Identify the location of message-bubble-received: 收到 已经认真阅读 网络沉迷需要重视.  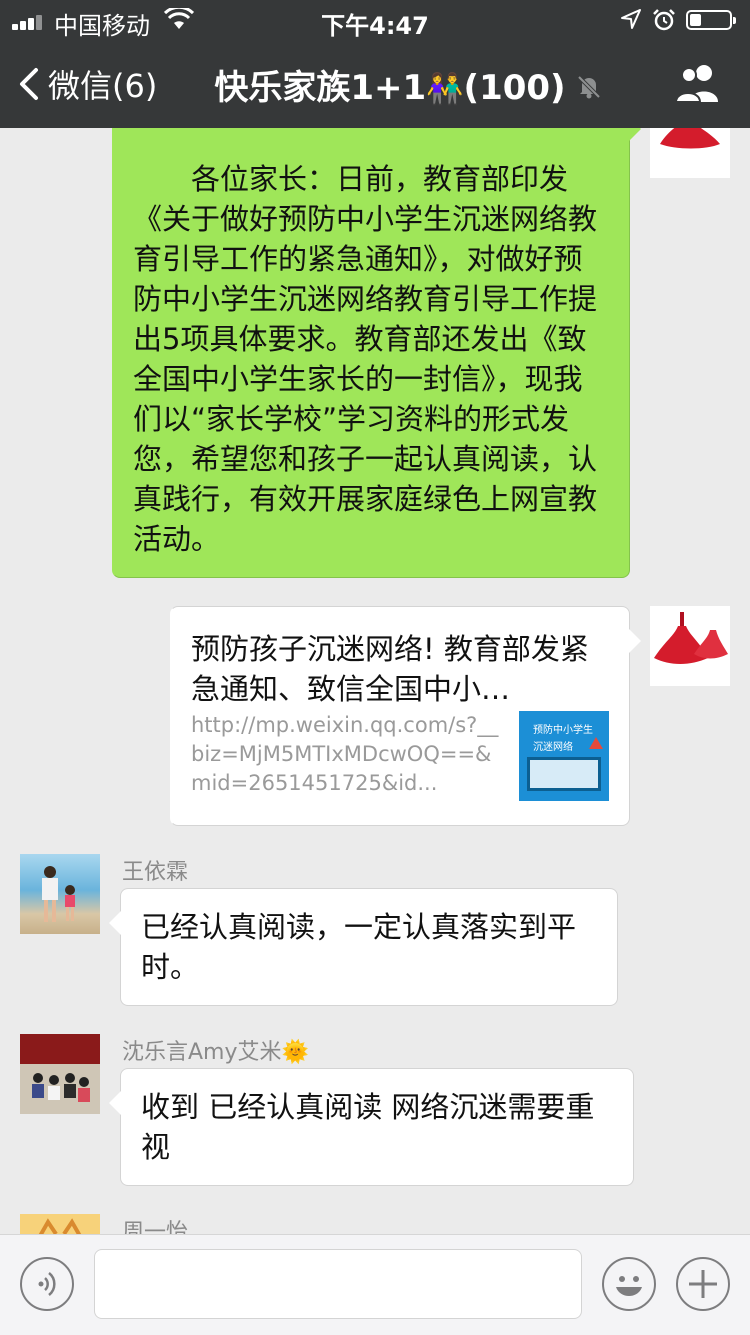
(371, 1127).